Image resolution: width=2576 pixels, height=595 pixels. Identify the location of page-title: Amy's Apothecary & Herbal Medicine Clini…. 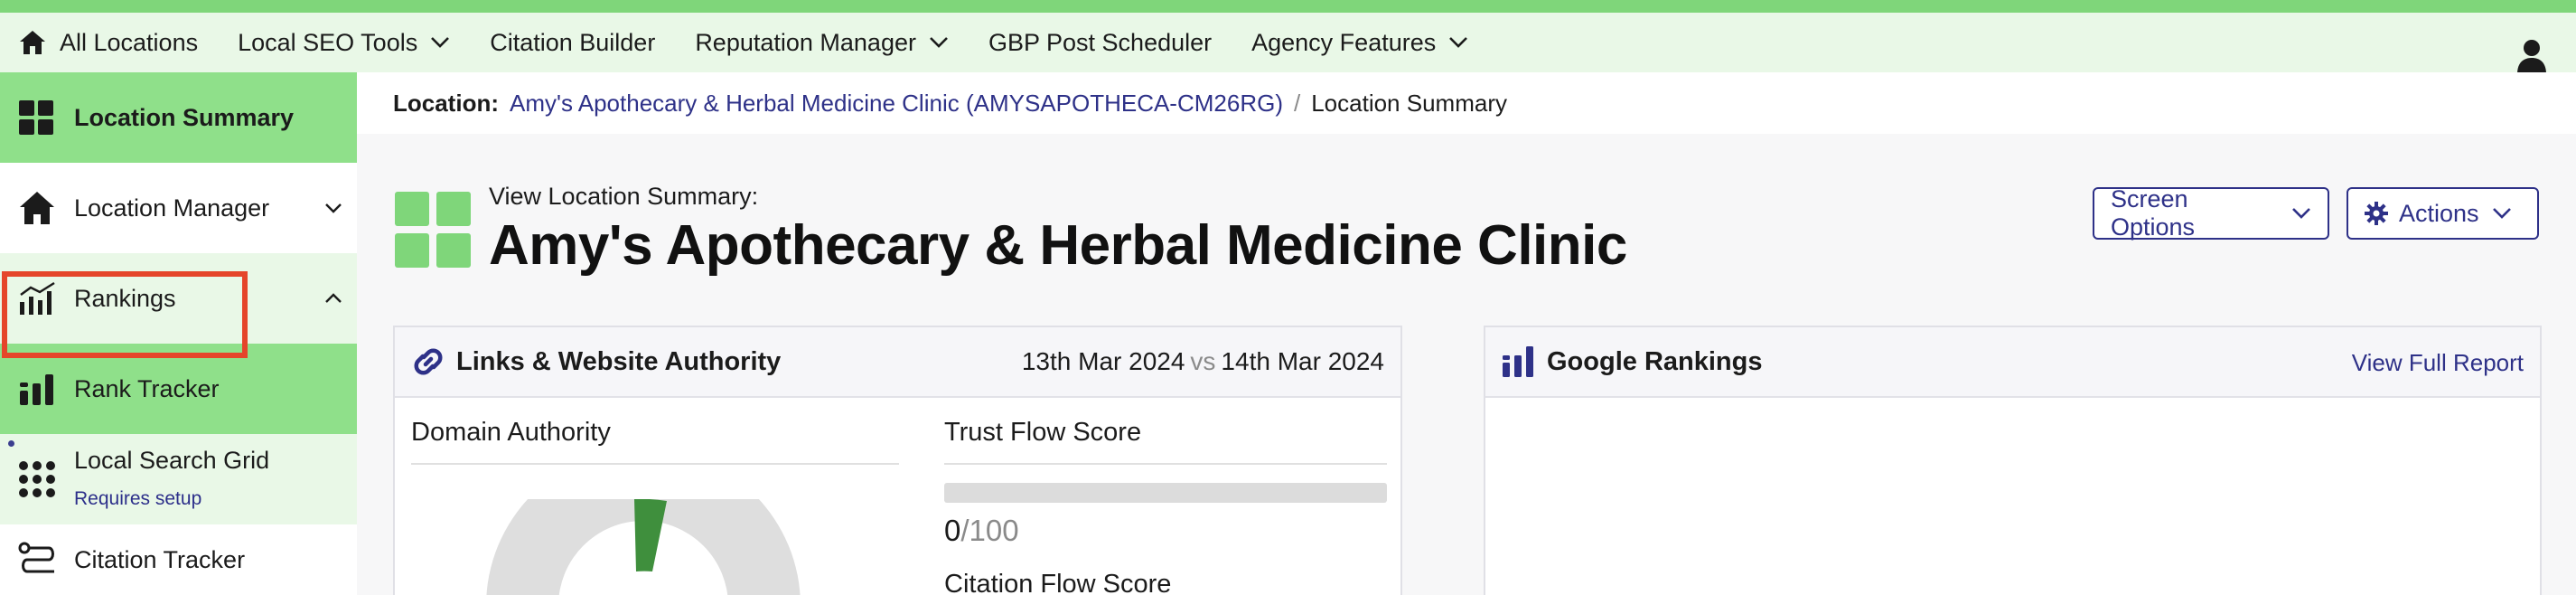
(1058, 245).